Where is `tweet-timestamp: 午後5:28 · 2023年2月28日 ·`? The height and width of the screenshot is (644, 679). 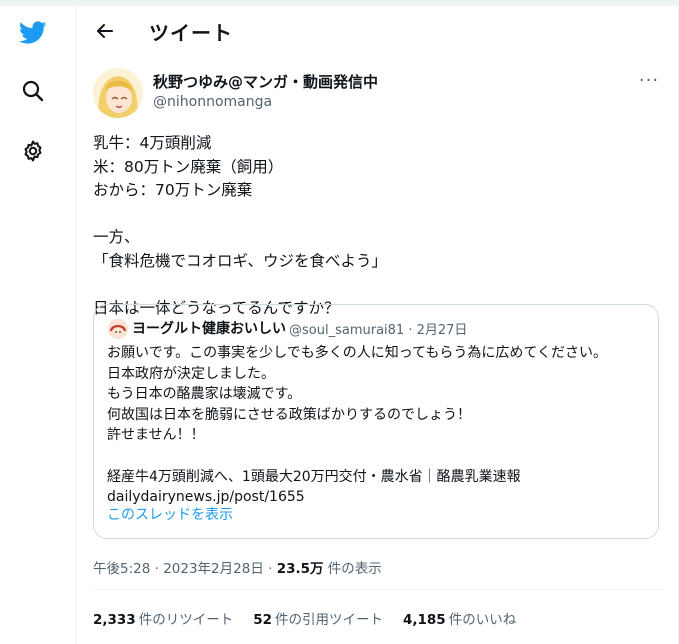 tweet-timestamp: 午後5:28 · 2023年2月28日 · is located at coordinates (185, 569).